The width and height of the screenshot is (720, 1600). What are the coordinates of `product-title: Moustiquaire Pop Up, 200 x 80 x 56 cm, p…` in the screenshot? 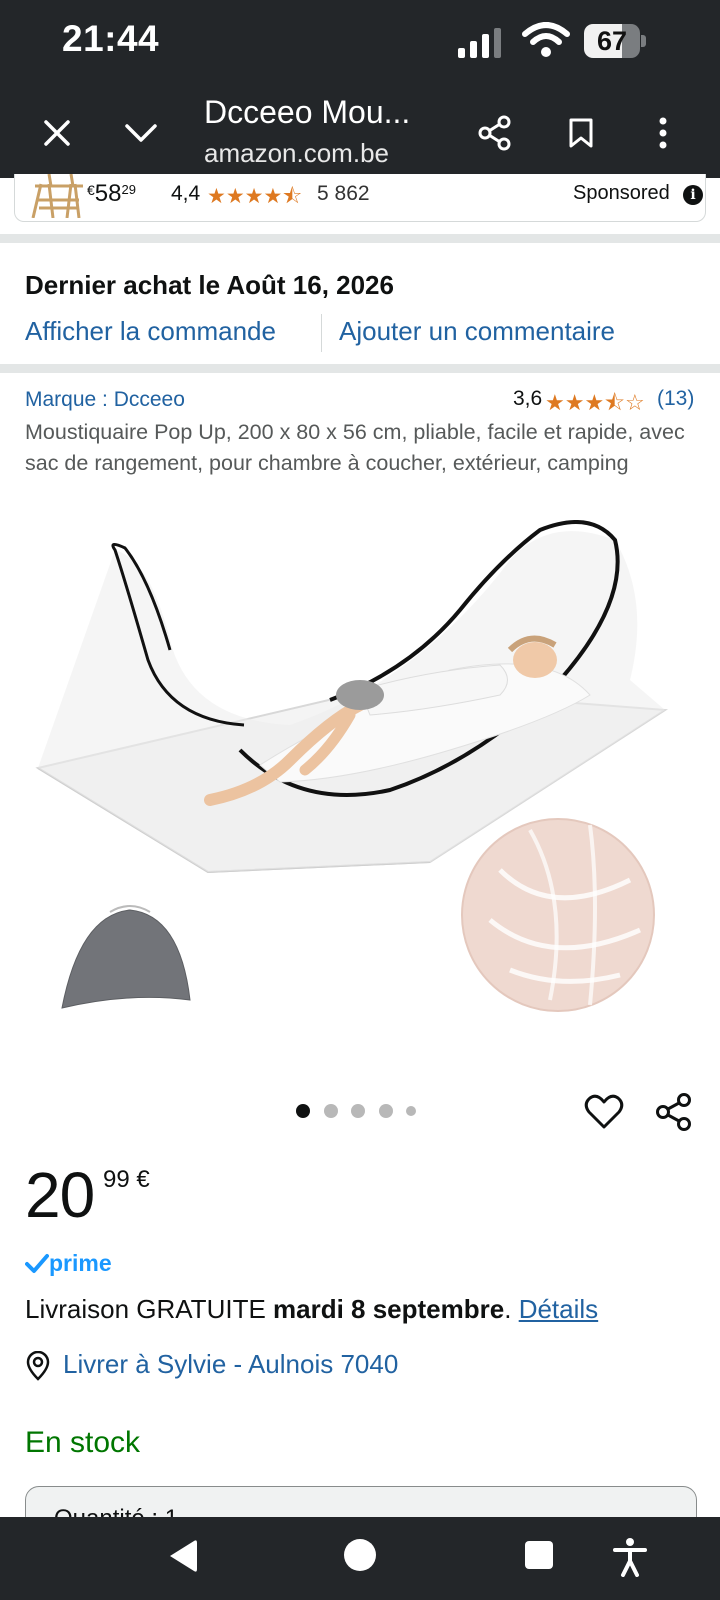 It's located at (355, 447).